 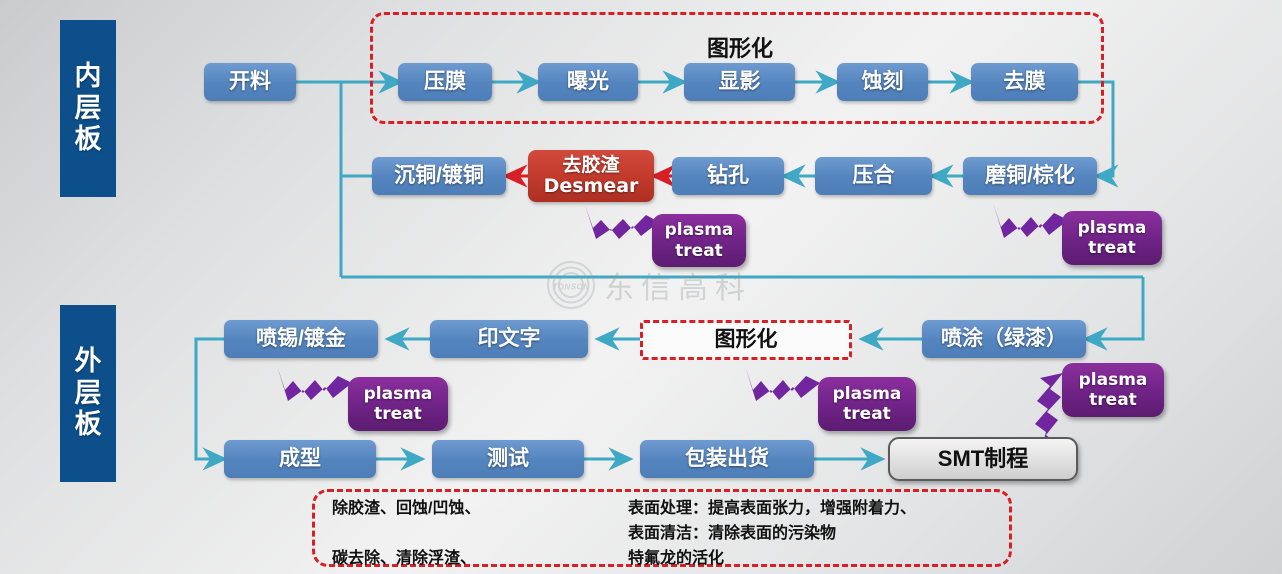 I want to click on process-box-shike-label: 蚀刻, so click(x=882, y=82).